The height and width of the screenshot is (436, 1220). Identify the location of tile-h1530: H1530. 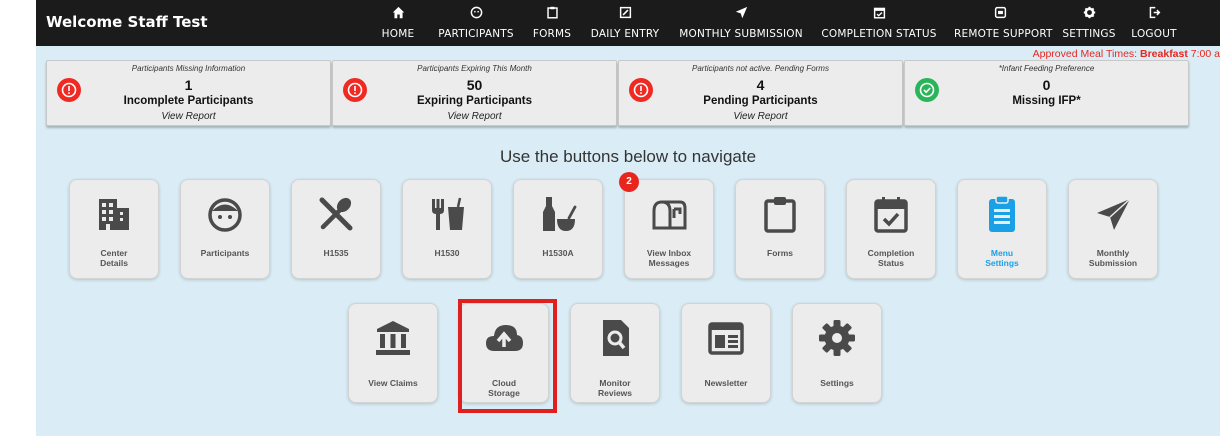
(447, 229).